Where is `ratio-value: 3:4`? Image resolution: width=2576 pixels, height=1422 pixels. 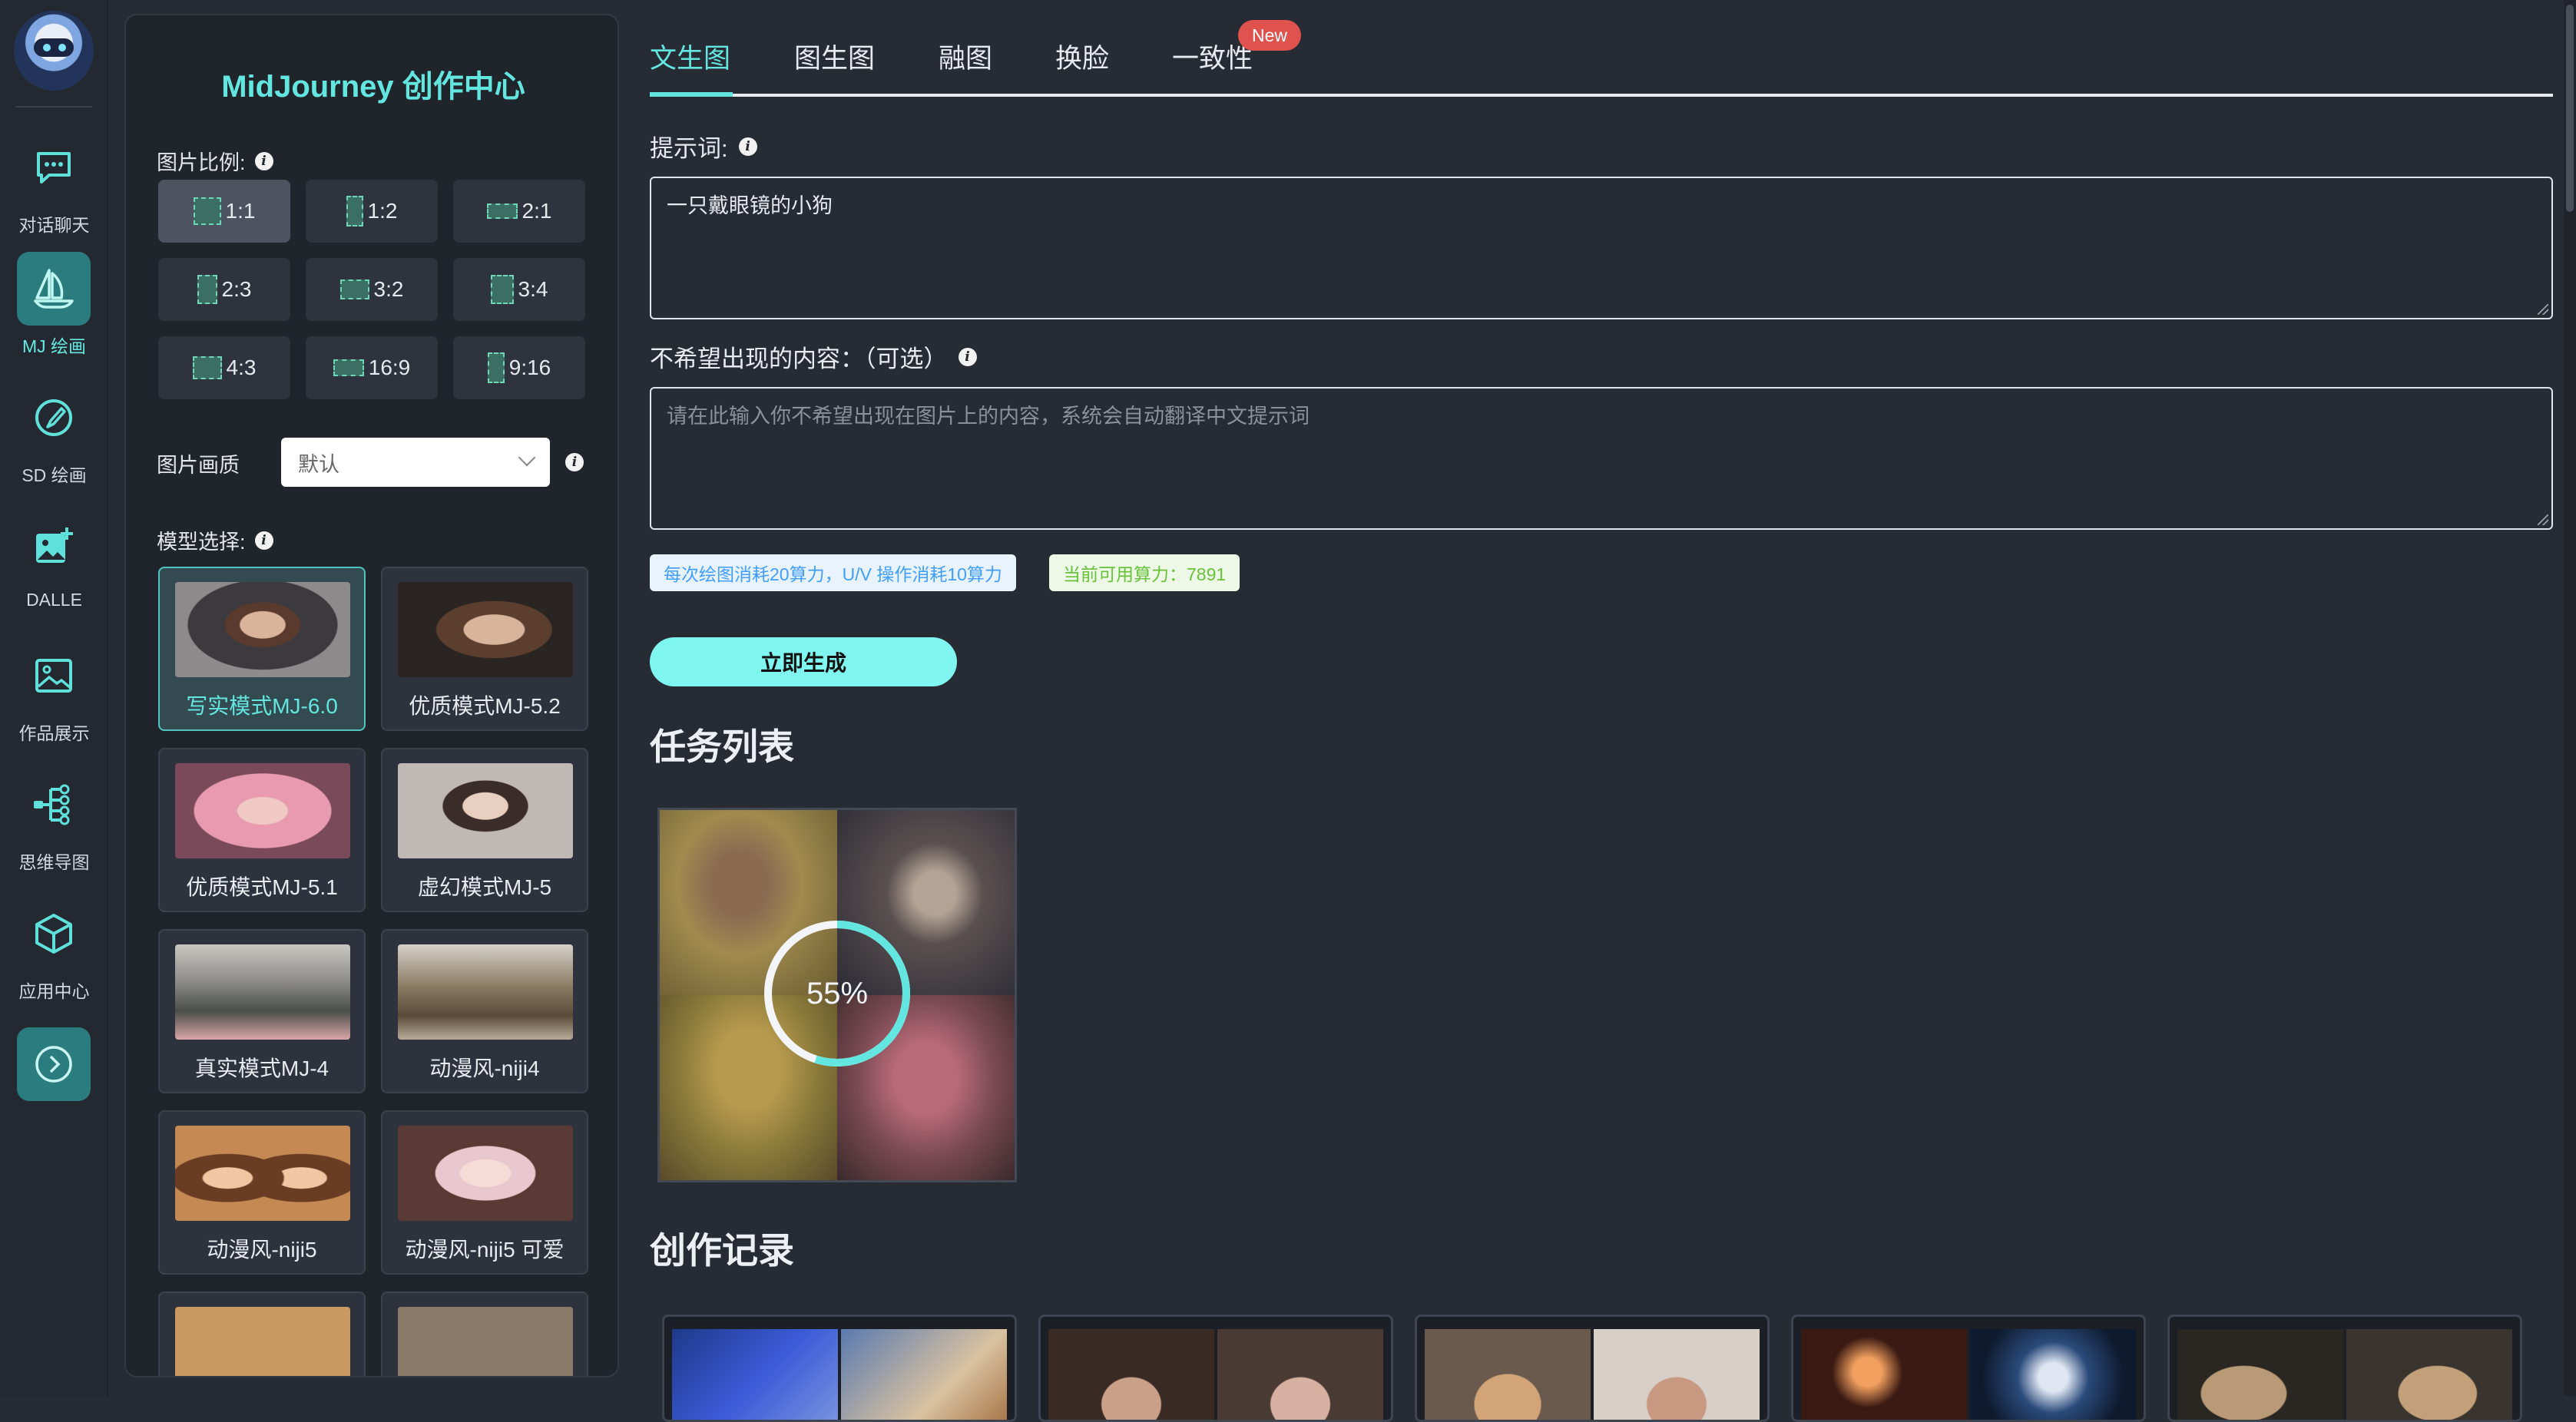
ratio-value: 3:4 is located at coordinates (533, 289).